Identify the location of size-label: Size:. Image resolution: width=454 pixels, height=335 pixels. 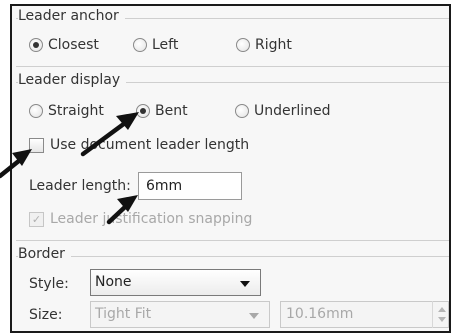
(46, 315).